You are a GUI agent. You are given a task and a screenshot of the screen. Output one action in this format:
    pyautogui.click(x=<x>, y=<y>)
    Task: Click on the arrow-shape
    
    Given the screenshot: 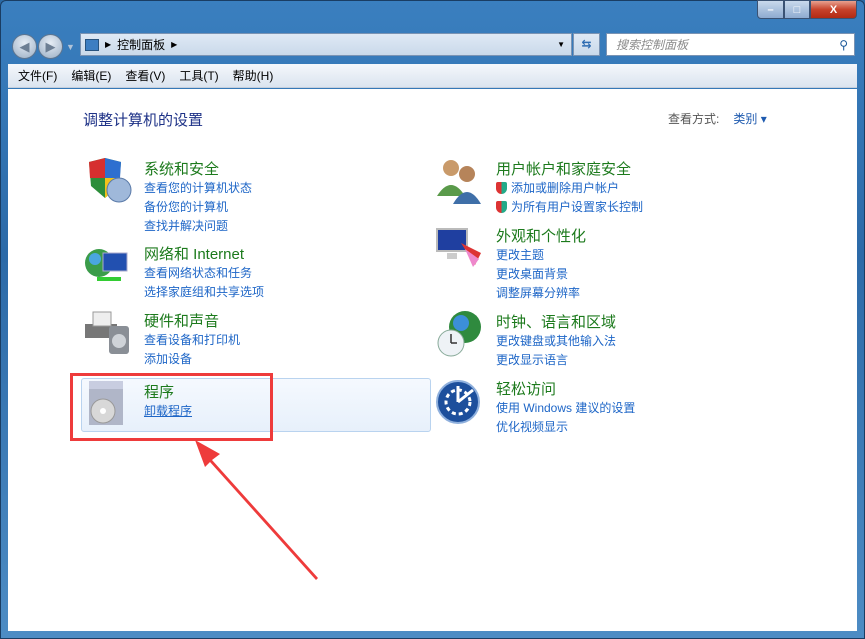 What is the action you would take?
    pyautogui.click(x=256, y=510)
    